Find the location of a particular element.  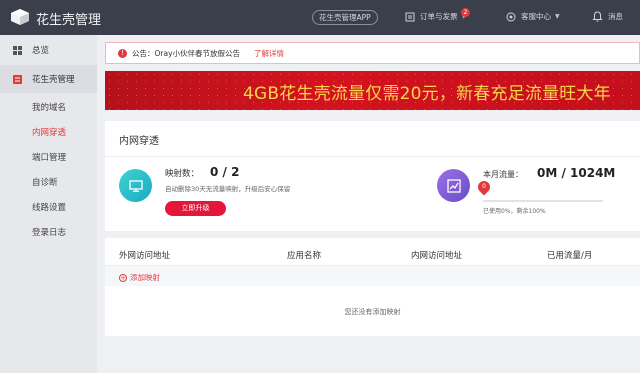

orders-count-badge: 2 is located at coordinates (465, 12).